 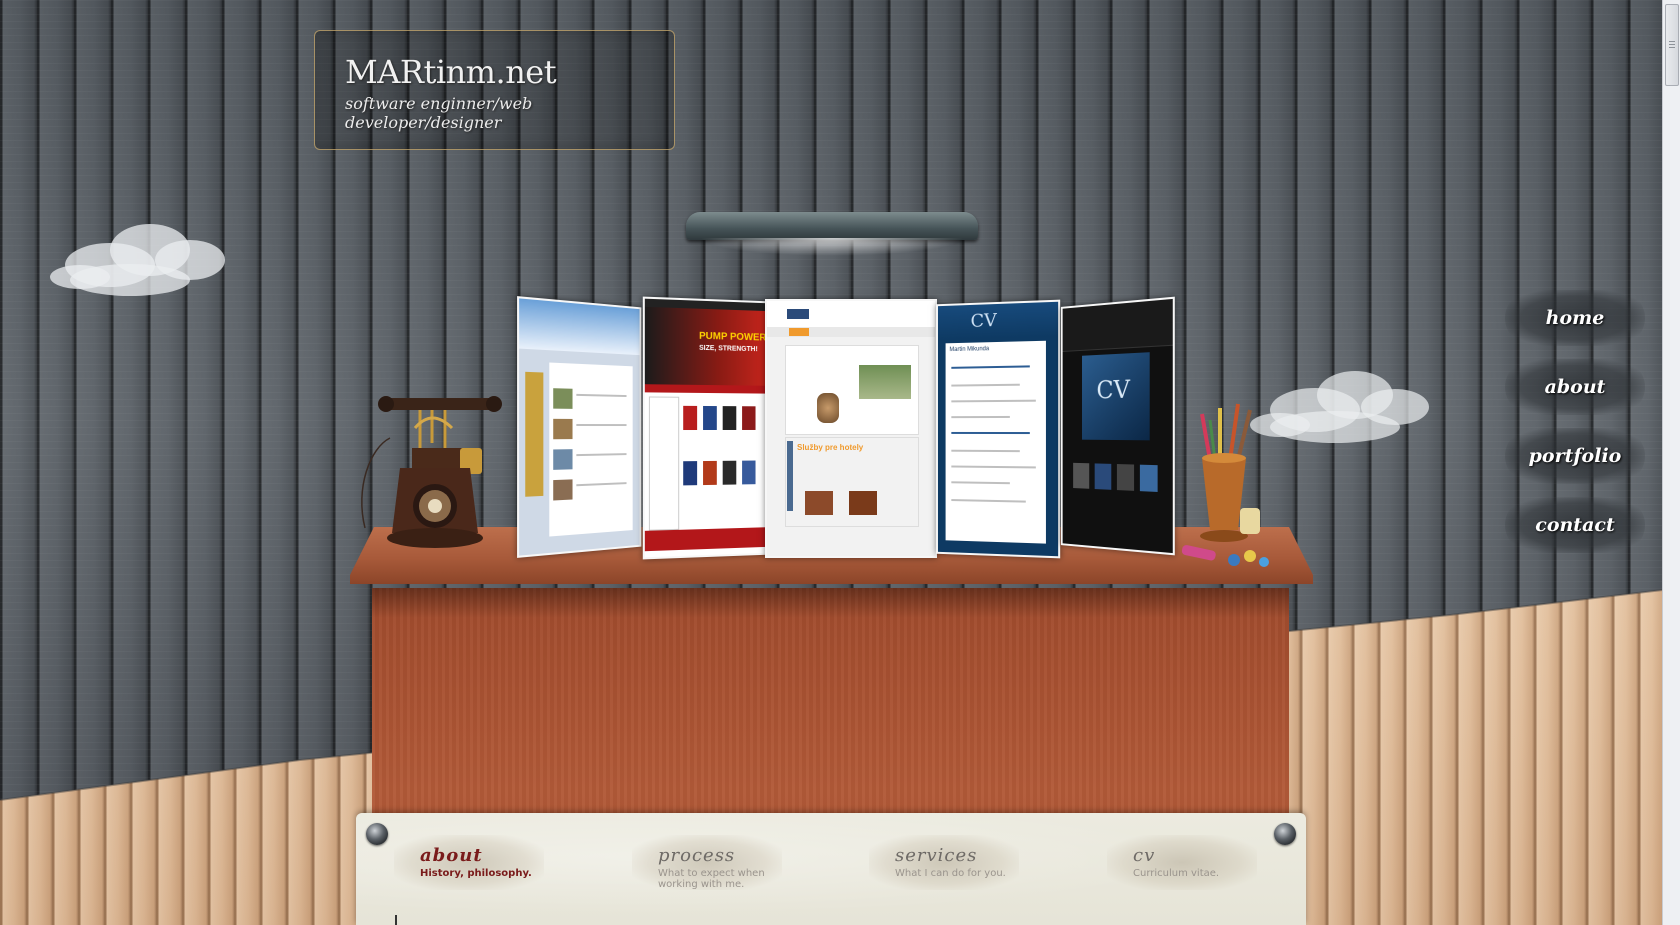 What do you see at coordinates (1575, 525) in the screenshot?
I see `nav-contact: contact` at bounding box center [1575, 525].